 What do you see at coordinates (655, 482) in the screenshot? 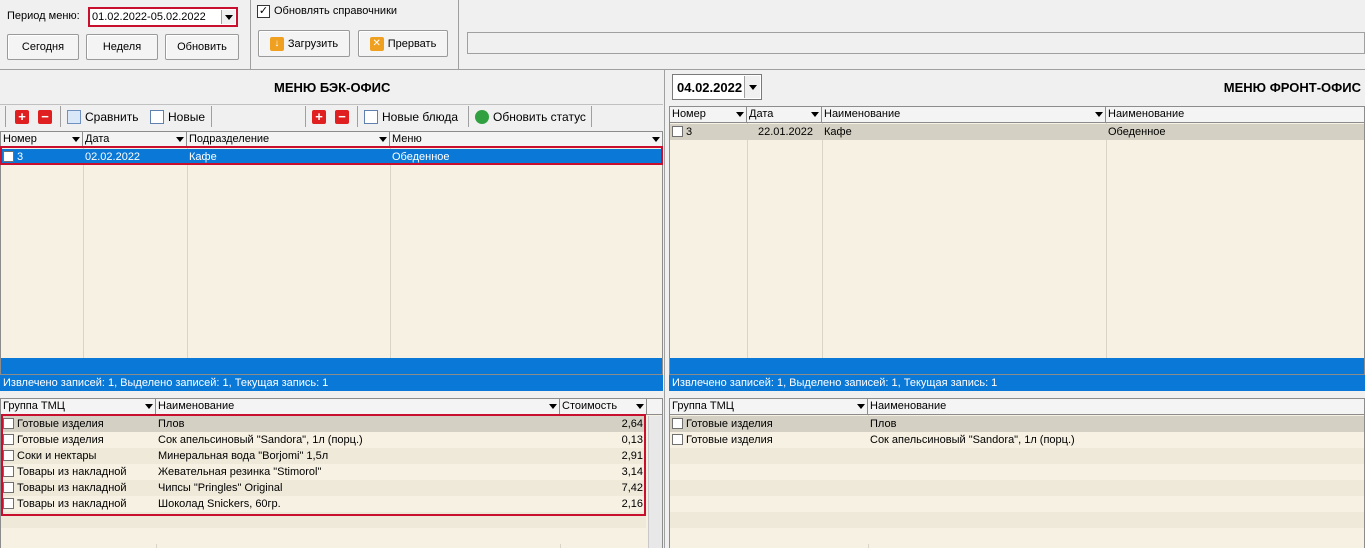
I see `vertical-scrollbar` at bounding box center [655, 482].